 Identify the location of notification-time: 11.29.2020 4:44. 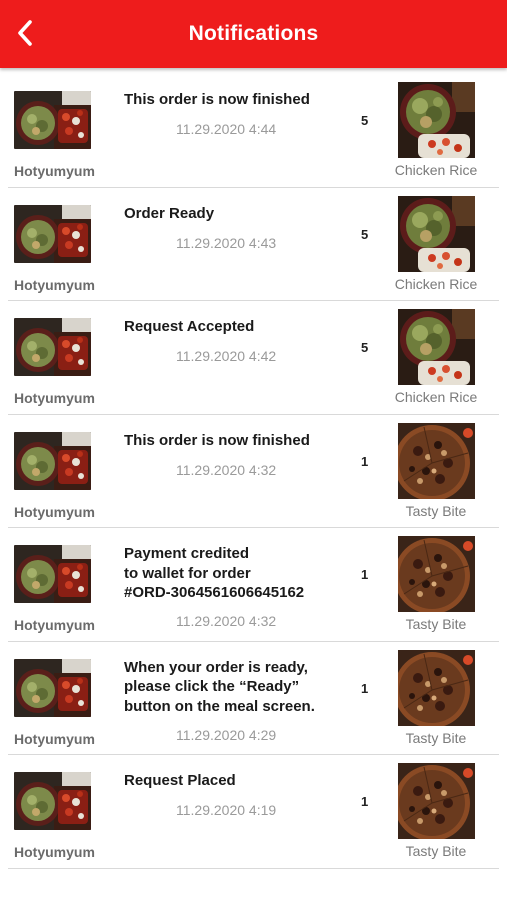
(226, 129).